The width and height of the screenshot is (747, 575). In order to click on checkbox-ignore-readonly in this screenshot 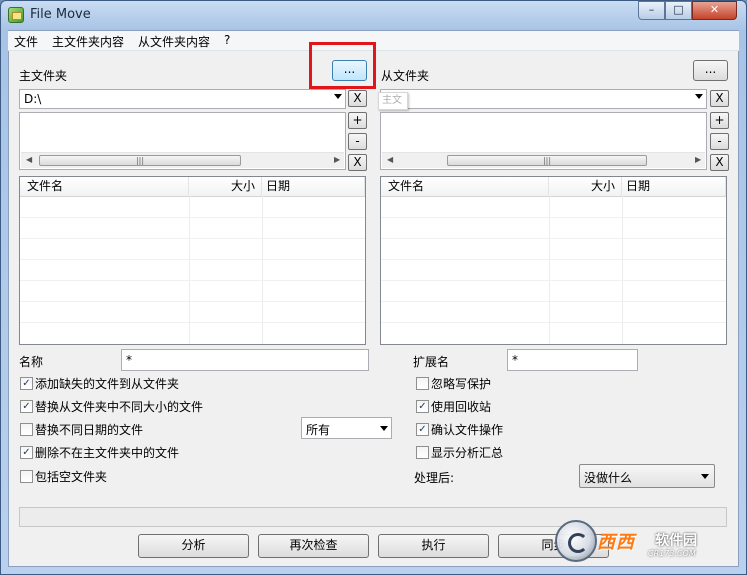, I will do `click(422, 383)`.